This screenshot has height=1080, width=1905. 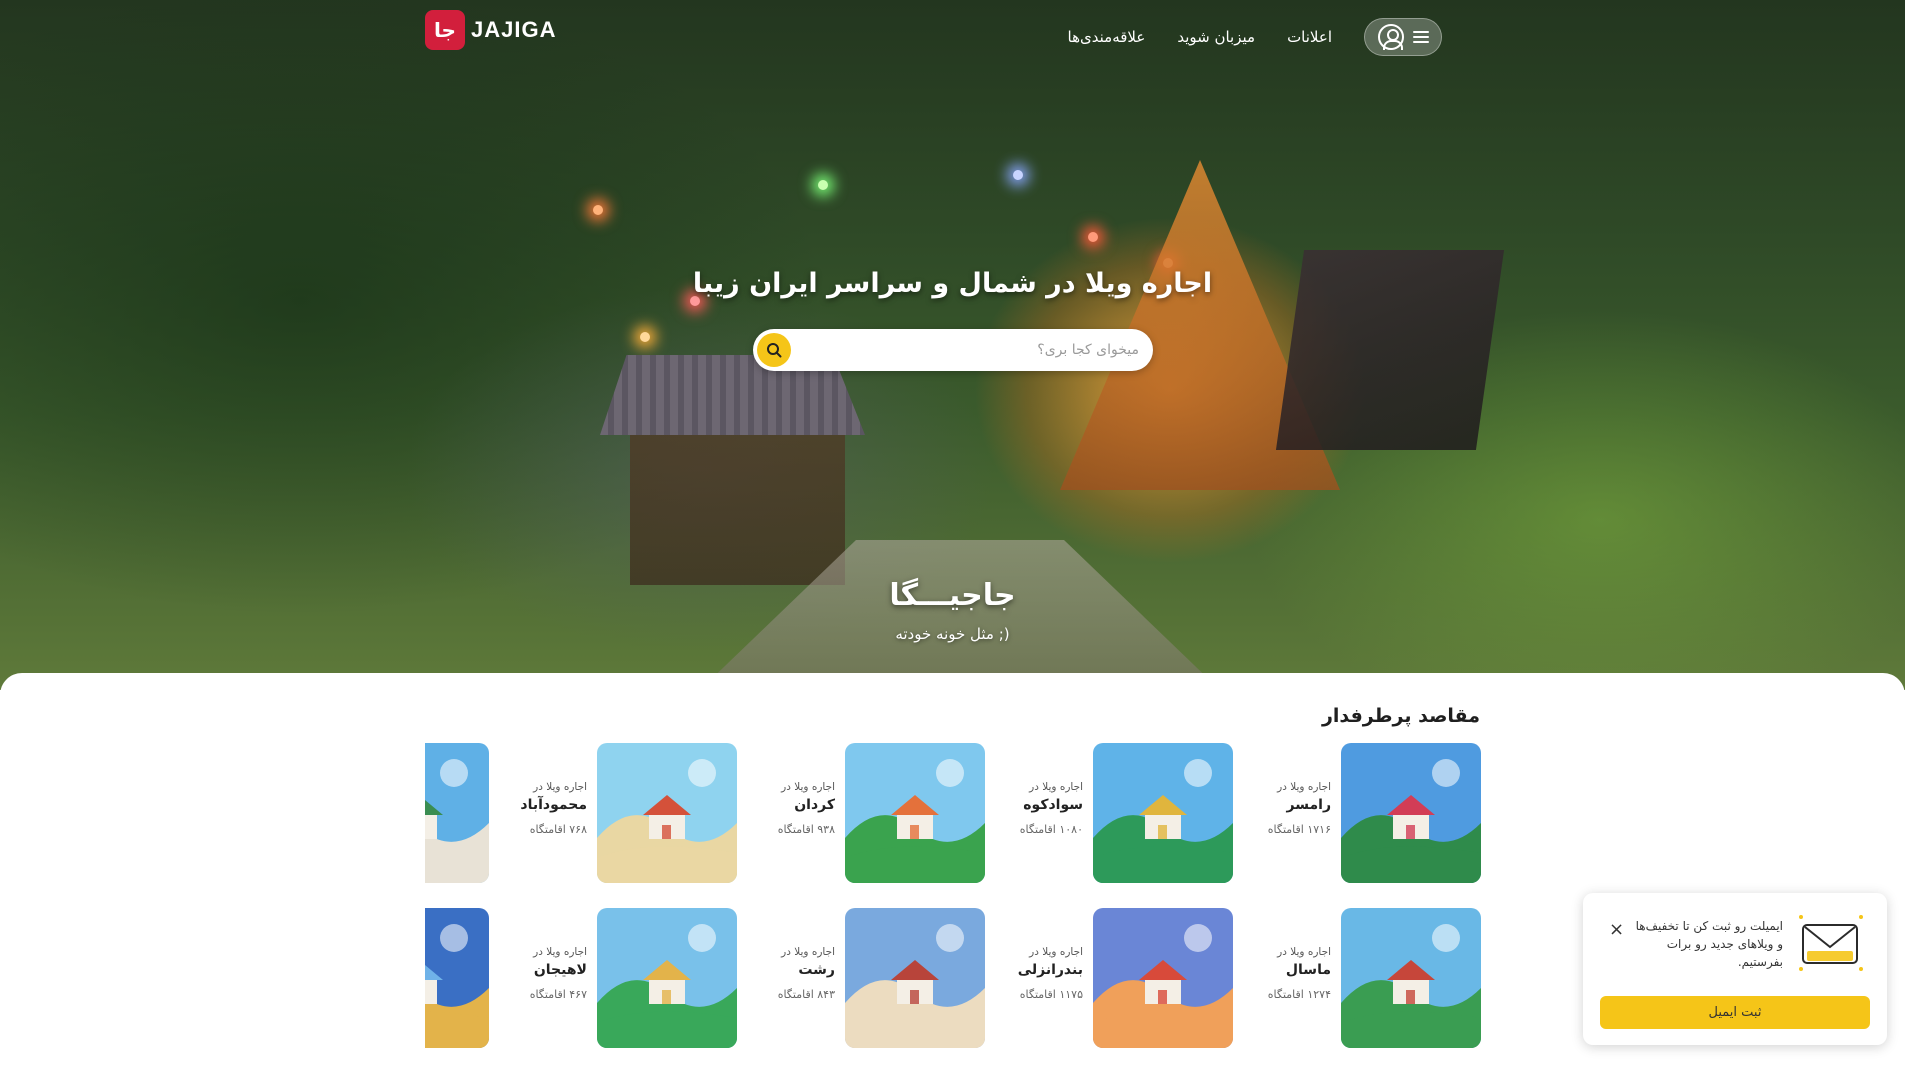 I want to click on destination-card: اجاره ویلا در کردان ۹۳۸ اقامتگاه, so click(x=865, y=813).